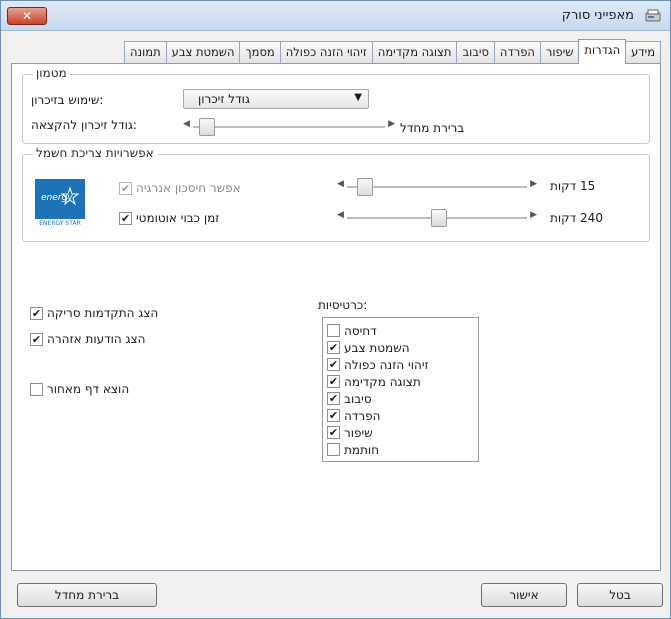  I want to click on auto-off-slider: ◀ ▶, so click(437, 218).